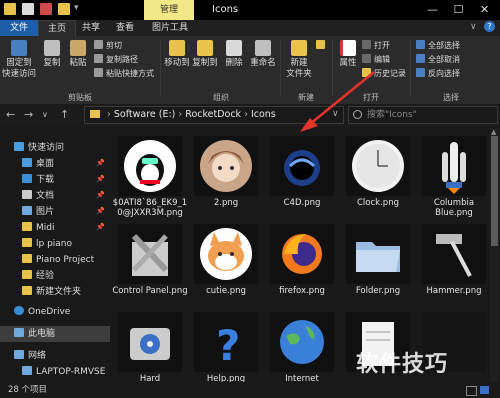 This screenshot has height=398, width=500. Describe the element at coordinates (493, 132) in the screenshot. I see `scroll-up-icon: ▲` at that location.